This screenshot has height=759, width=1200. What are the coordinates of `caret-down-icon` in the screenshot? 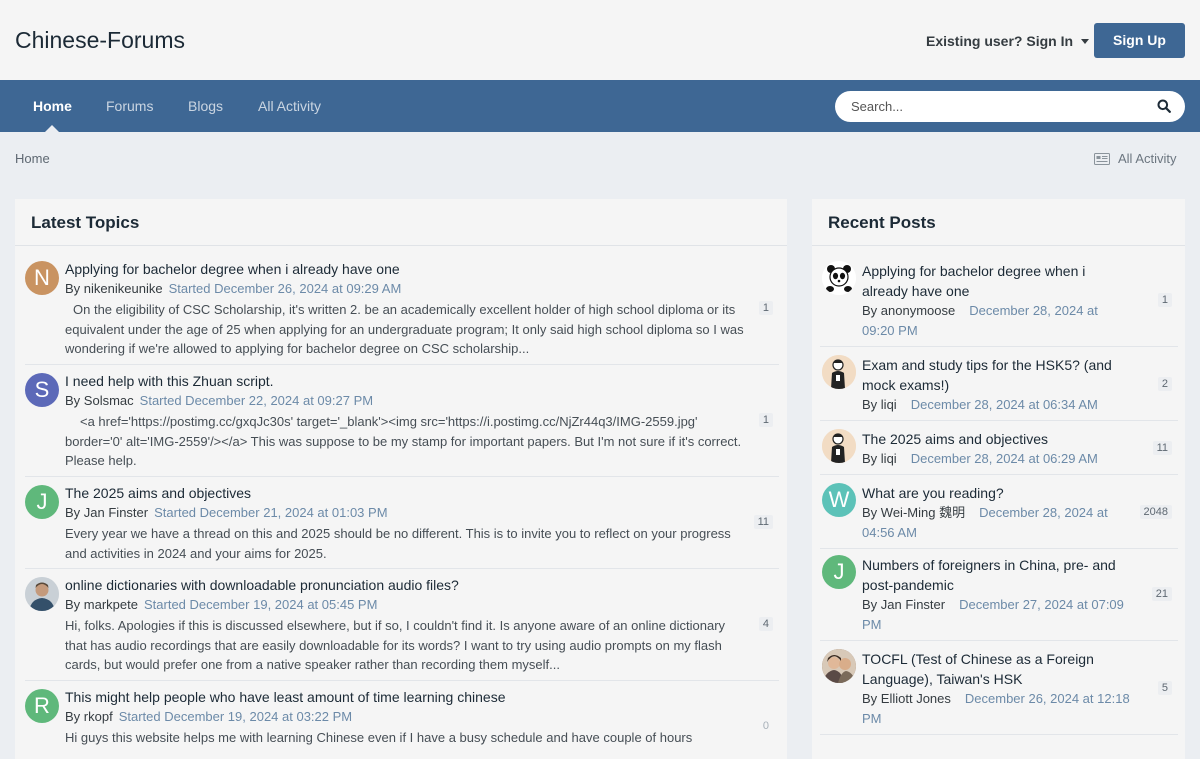 It's located at (1085, 41).